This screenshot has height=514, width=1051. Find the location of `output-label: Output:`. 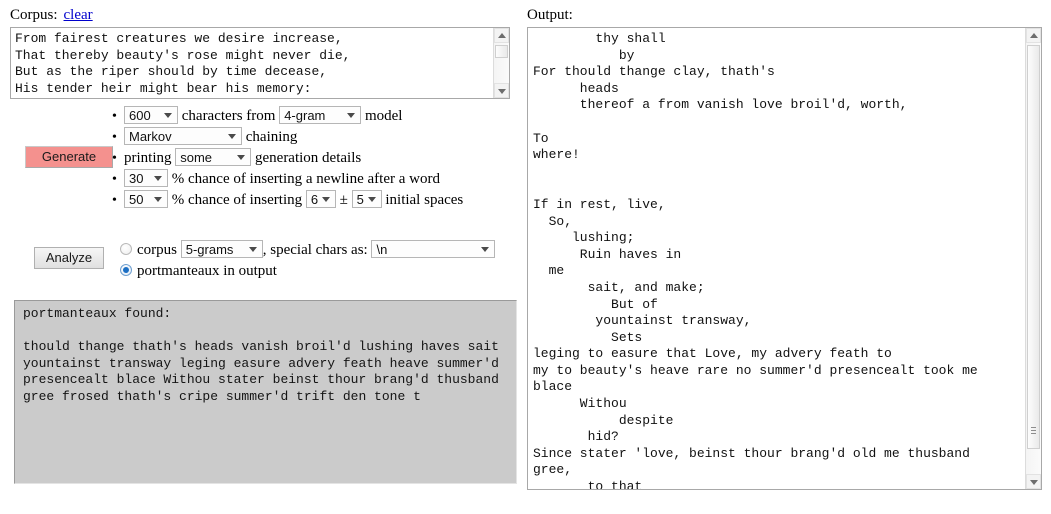

output-label: Output: is located at coordinates (550, 15).